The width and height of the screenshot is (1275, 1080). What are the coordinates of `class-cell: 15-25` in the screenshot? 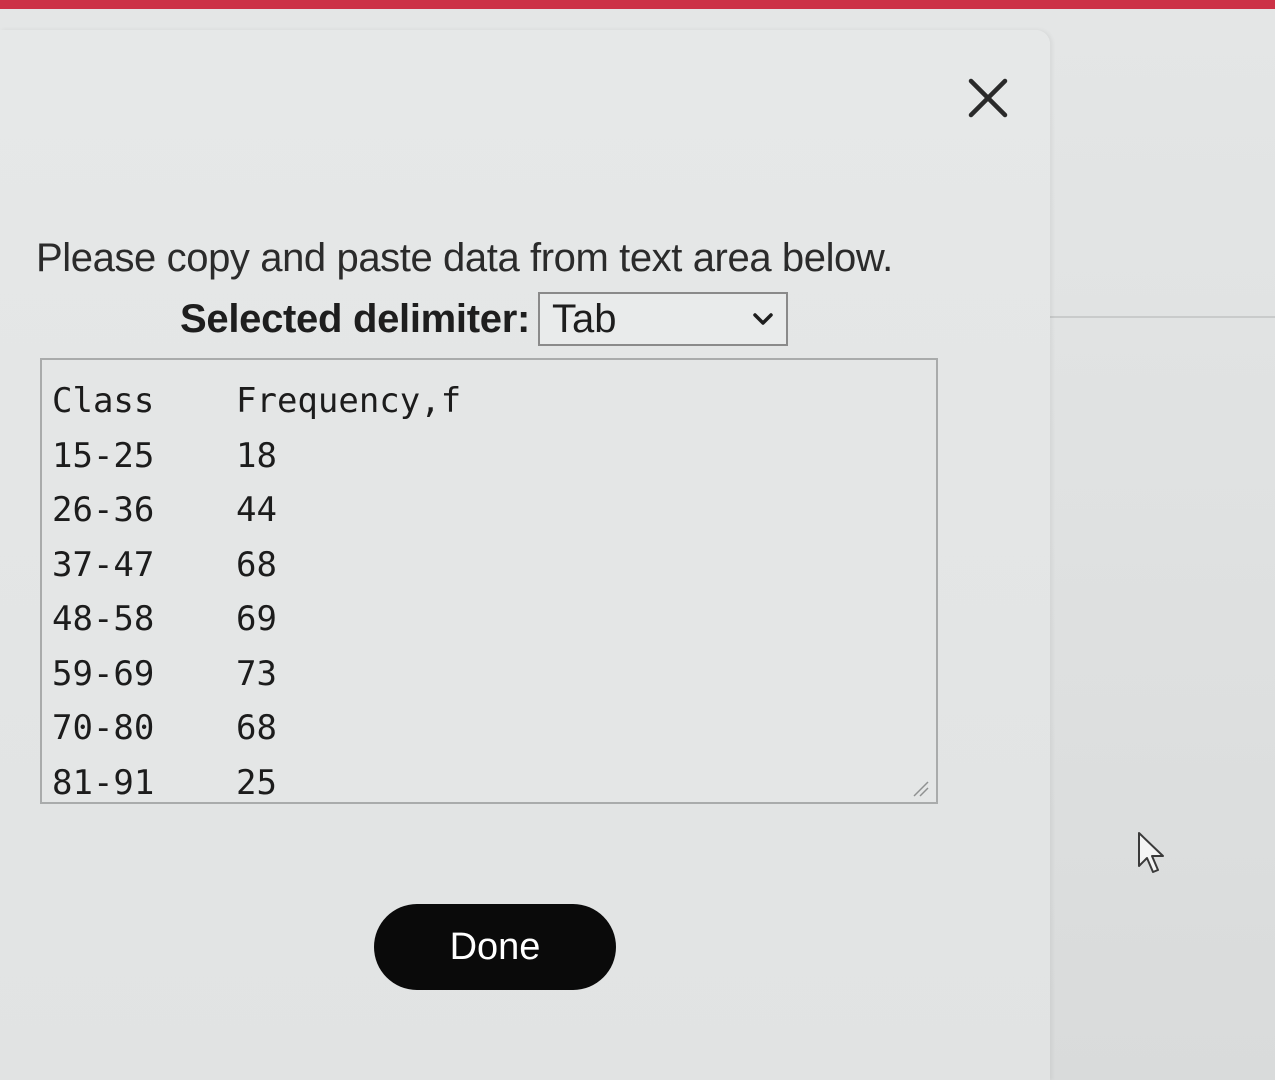 It's located at (103, 455).